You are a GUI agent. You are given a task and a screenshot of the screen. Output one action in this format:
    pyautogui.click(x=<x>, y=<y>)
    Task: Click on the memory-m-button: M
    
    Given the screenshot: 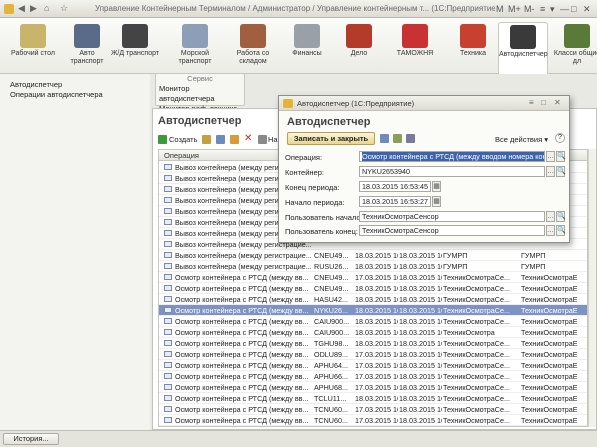 What is the action you would take?
    pyautogui.click(x=500, y=9)
    